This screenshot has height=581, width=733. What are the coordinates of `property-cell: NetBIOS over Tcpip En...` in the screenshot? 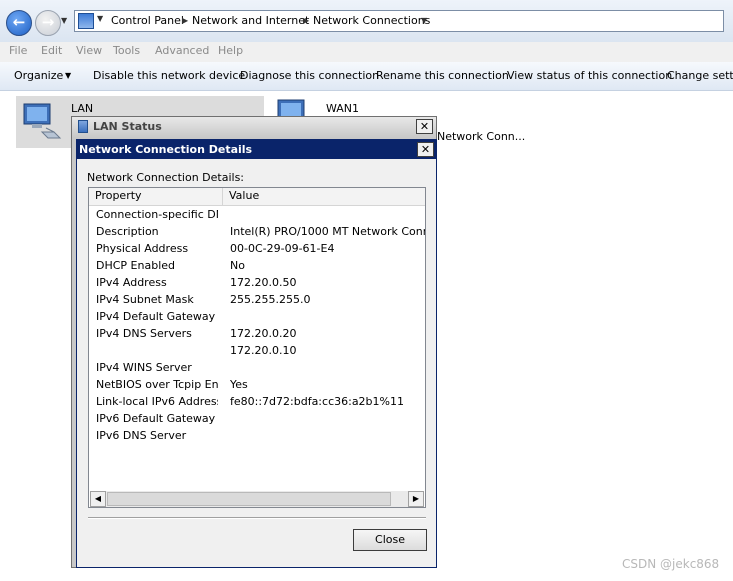 It's located at (157, 384).